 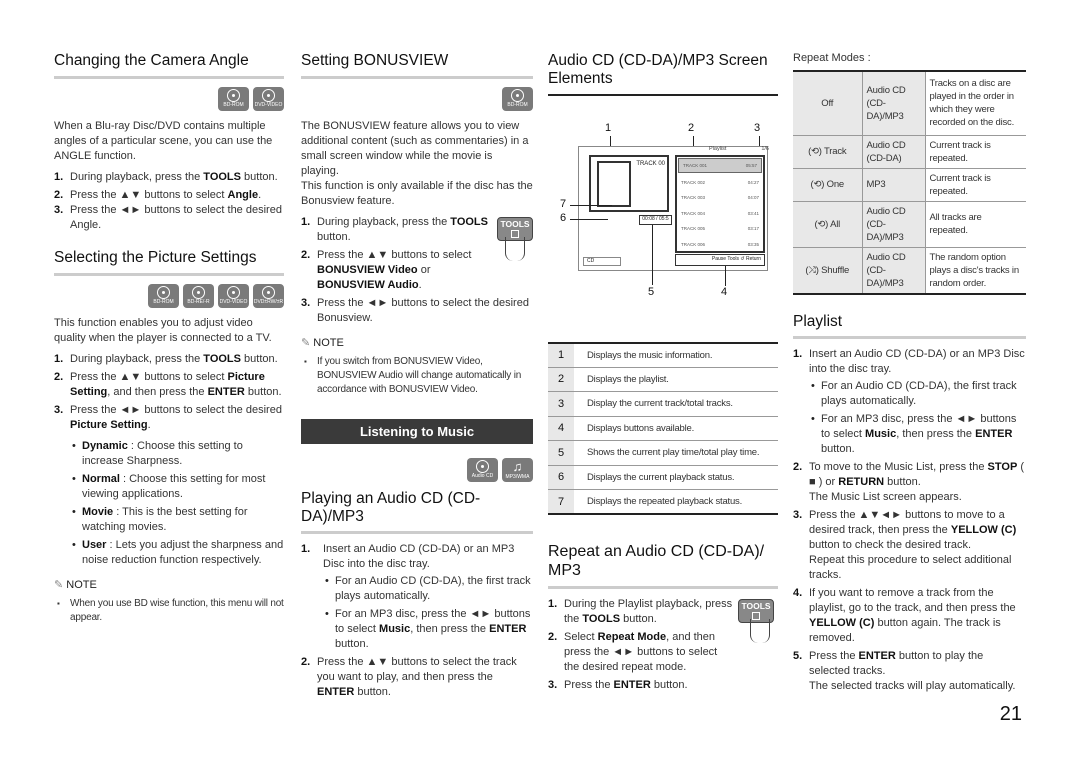 What do you see at coordinates (828, 185) in the screenshot?
I see `mode-cell: (⟲) One` at bounding box center [828, 185].